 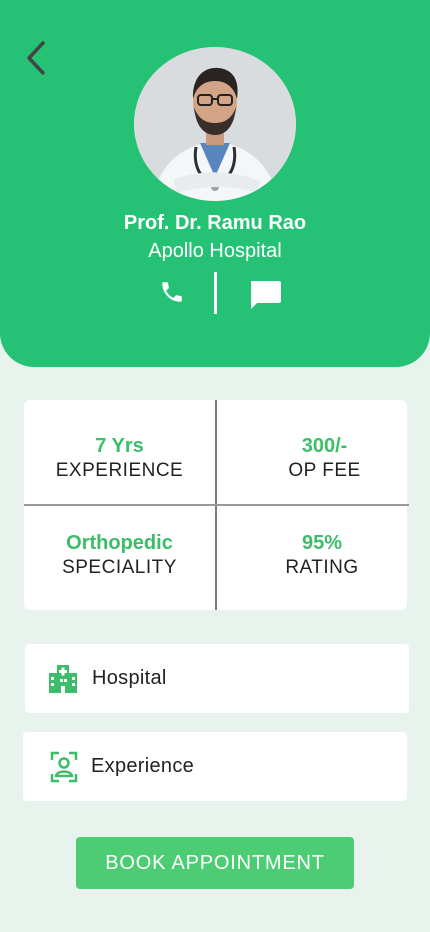 What do you see at coordinates (119, 567) in the screenshot?
I see `stat-speciality-label: SPECIALITY` at bounding box center [119, 567].